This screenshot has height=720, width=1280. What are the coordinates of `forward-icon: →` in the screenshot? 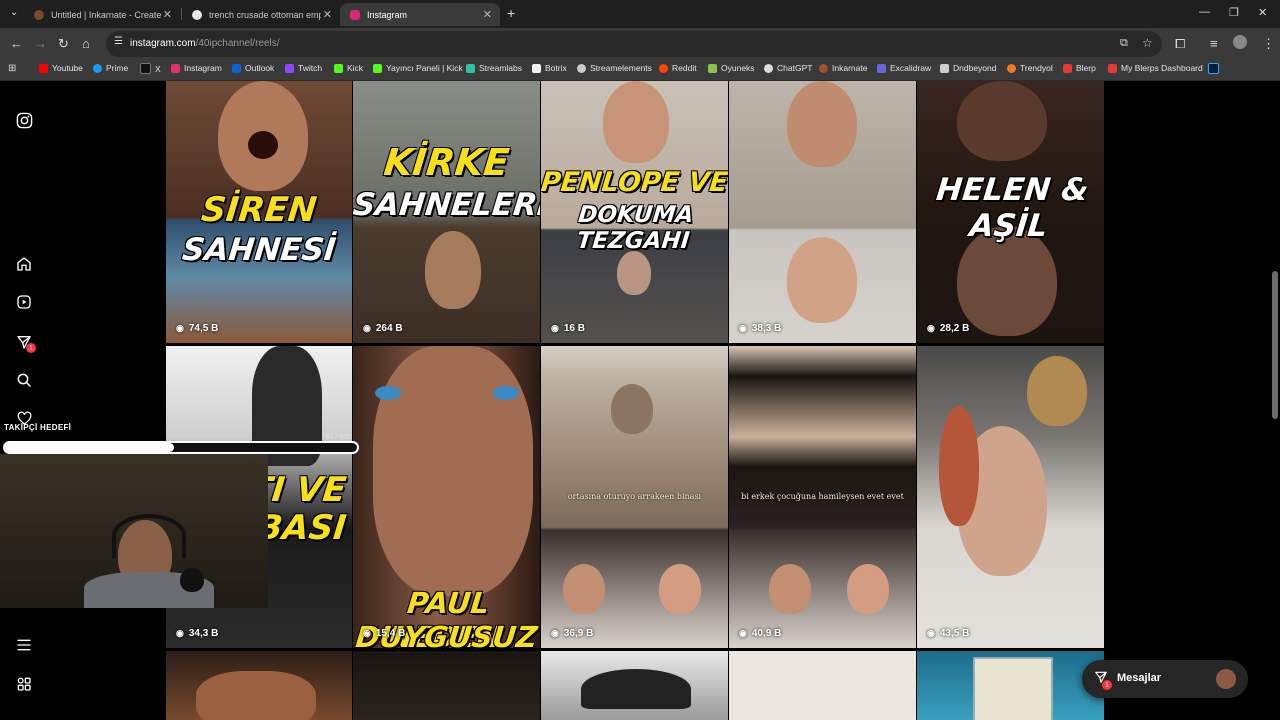 It's located at (40, 43).